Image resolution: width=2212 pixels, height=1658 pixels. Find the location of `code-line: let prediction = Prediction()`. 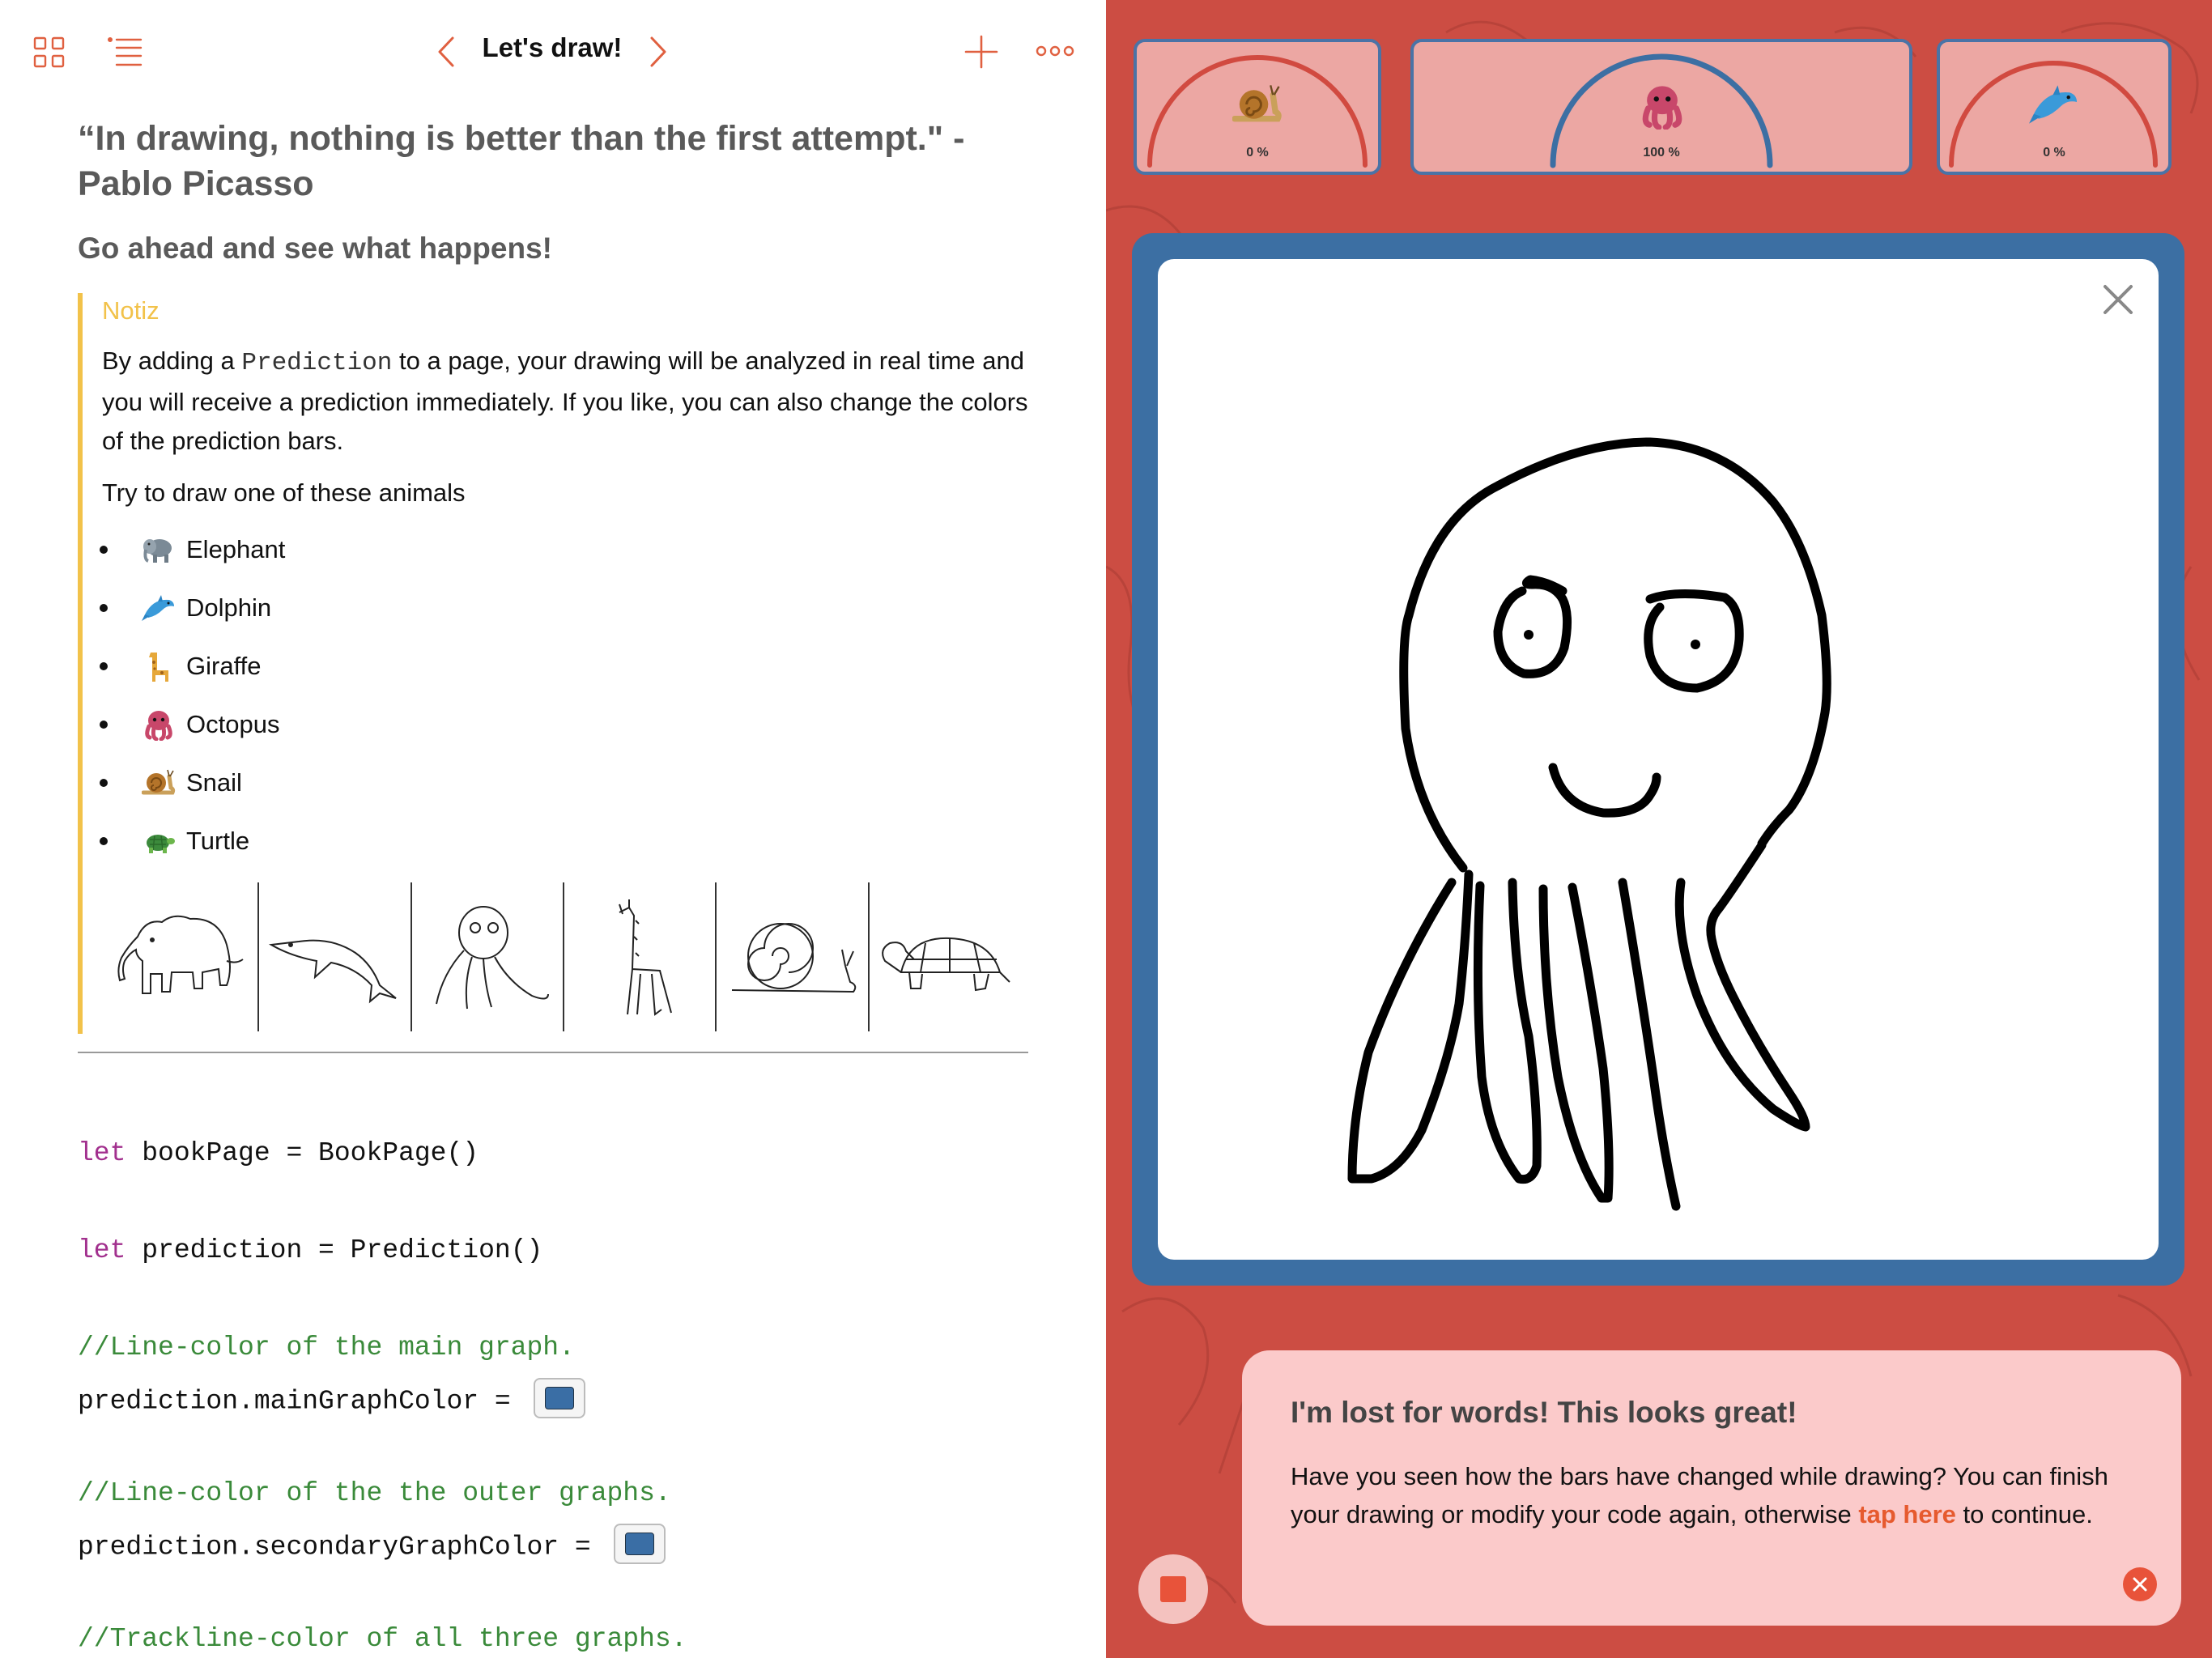

code-line: let prediction = Prediction() is located at coordinates (310, 1250).